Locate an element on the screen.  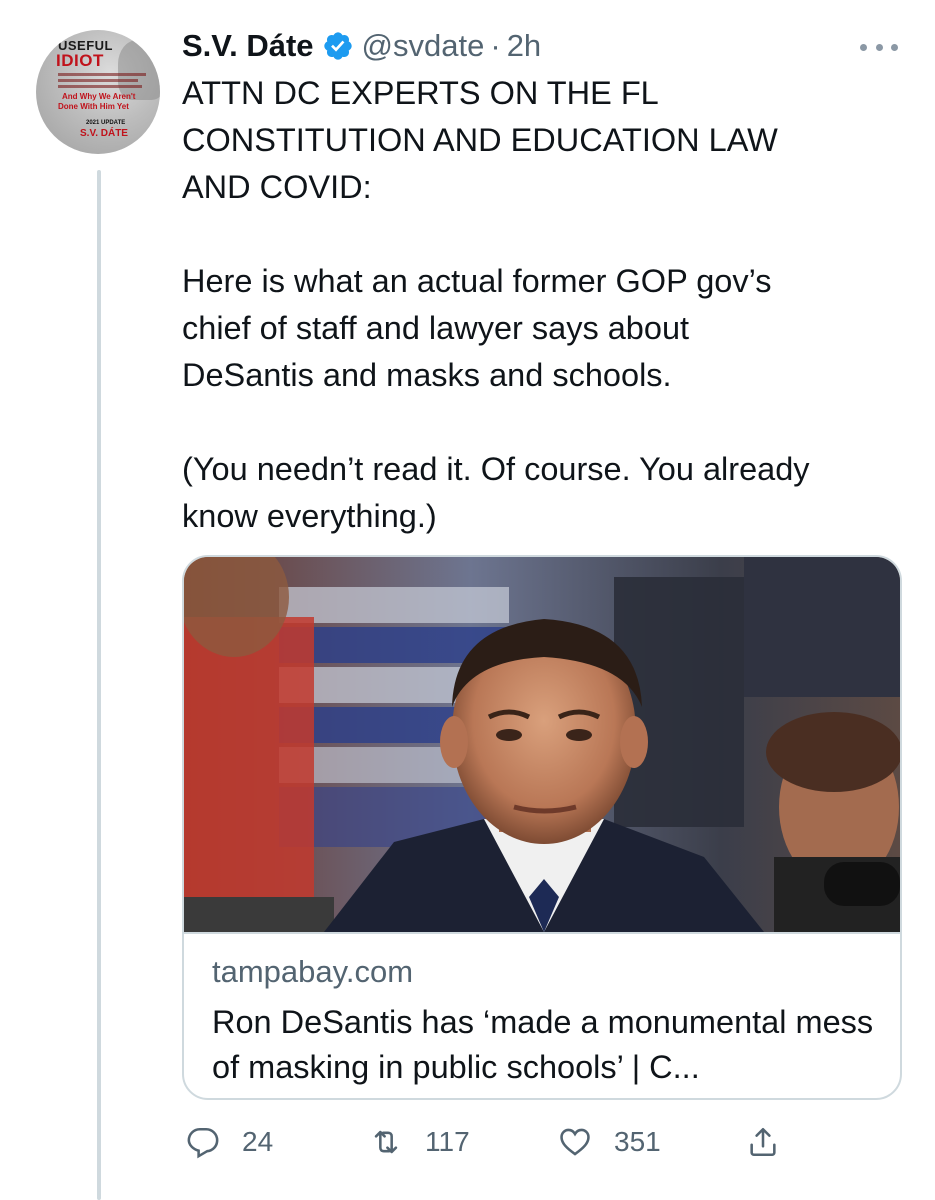
retweet-button: 117 is located at coordinates (419, 1142).